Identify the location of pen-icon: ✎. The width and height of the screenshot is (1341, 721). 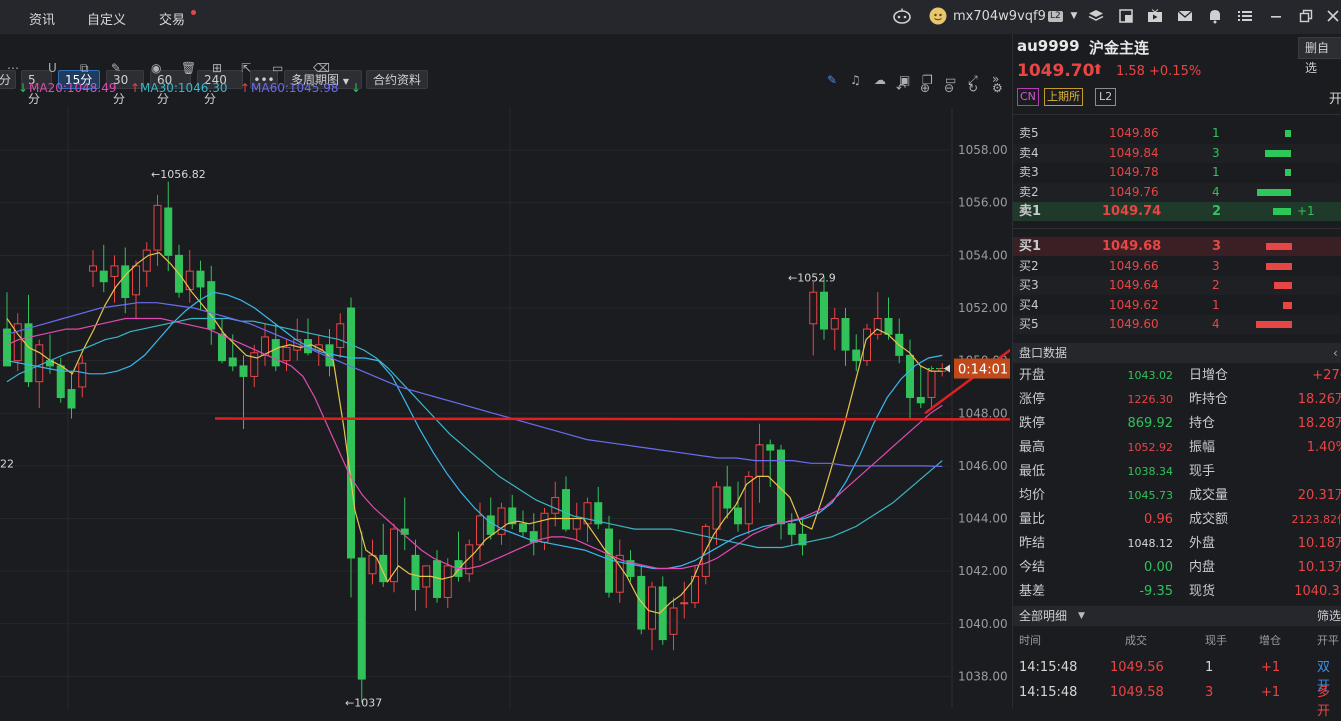
(116, 68).